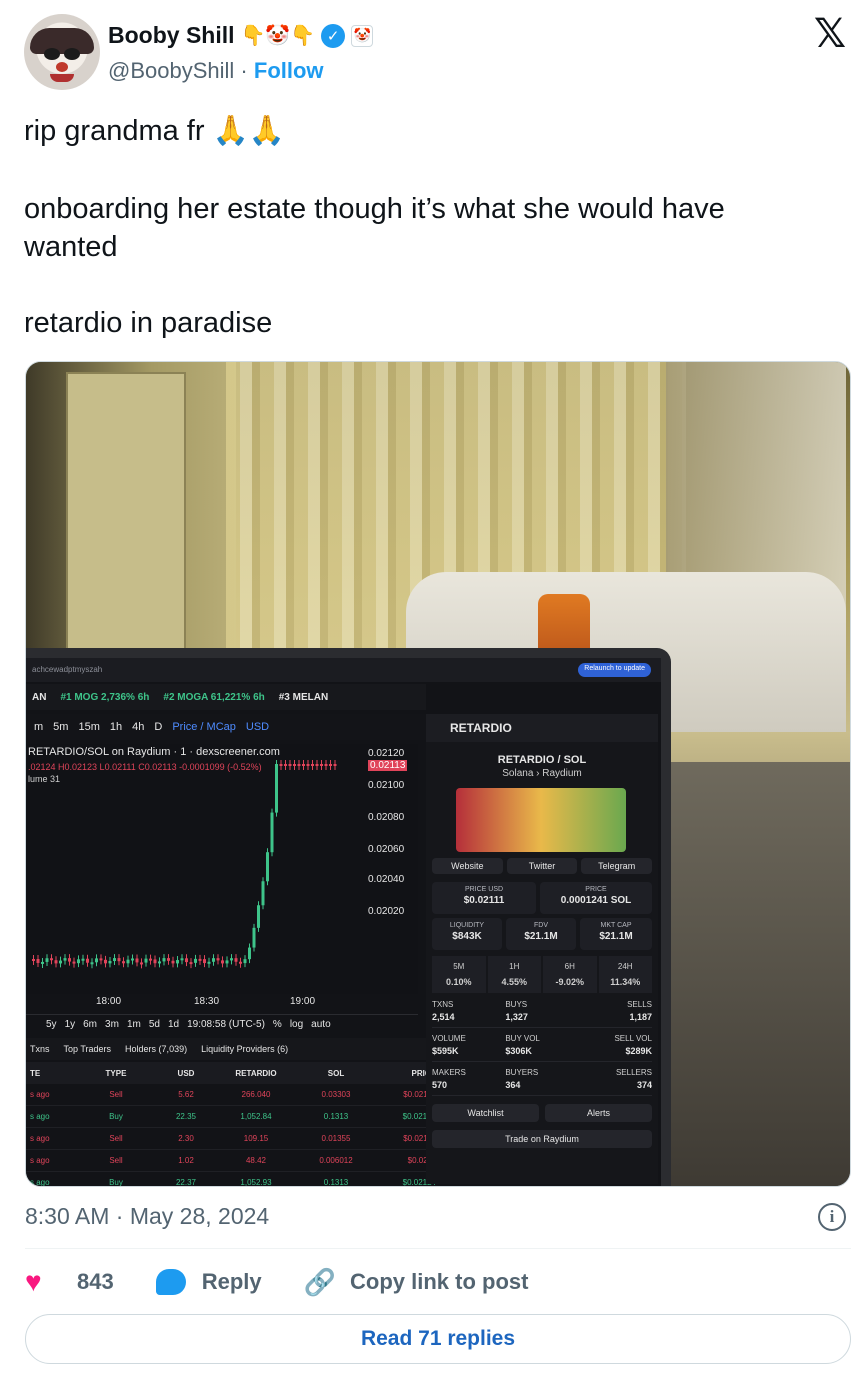  Describe the element at coordinates (467, 866) in the screenshot. I see `website-link: Website` at that location.